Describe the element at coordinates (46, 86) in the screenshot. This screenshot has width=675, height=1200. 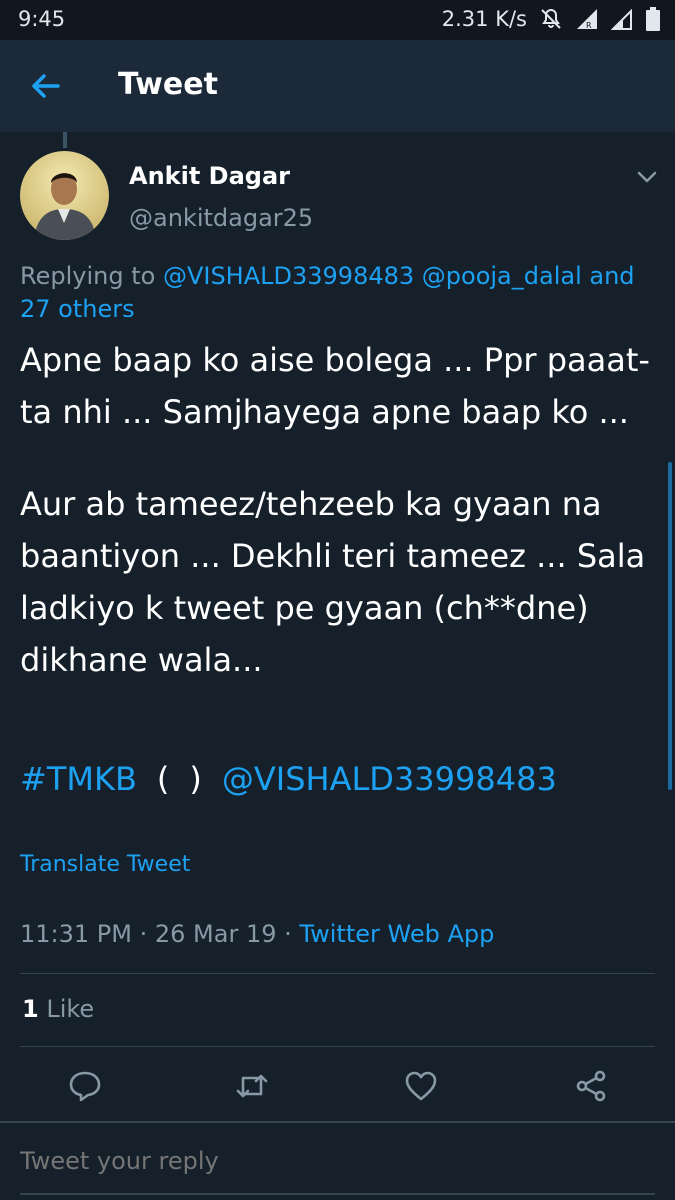
I see `back-arrow-icon` at that location.